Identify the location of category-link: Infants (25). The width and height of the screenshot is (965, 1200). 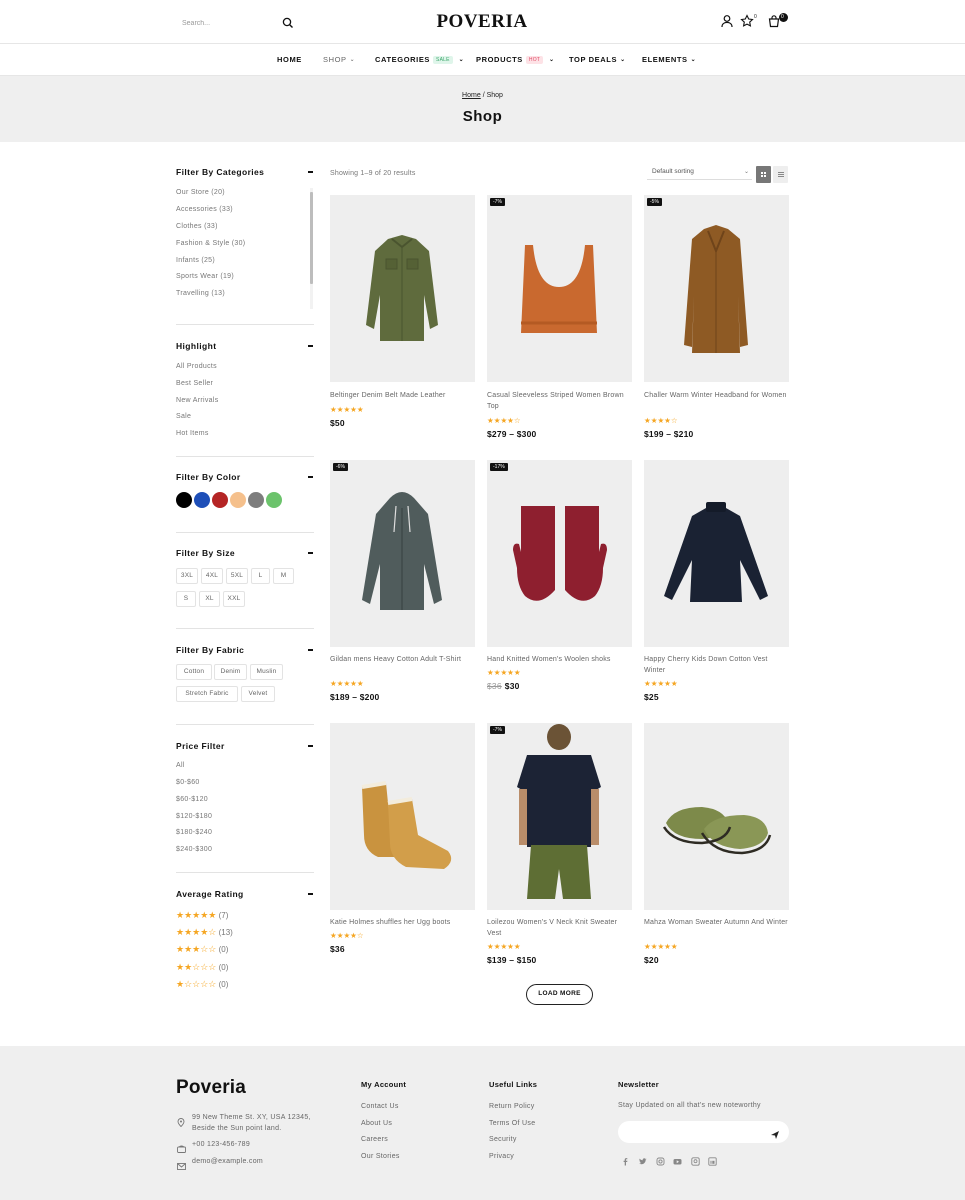
(195, 260).